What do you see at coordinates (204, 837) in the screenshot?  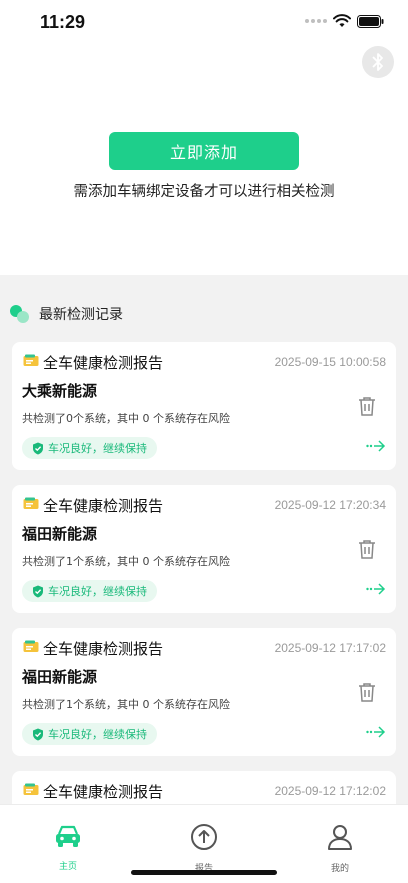 I see `upload-circle-icon` at bounding box center [204, 837].